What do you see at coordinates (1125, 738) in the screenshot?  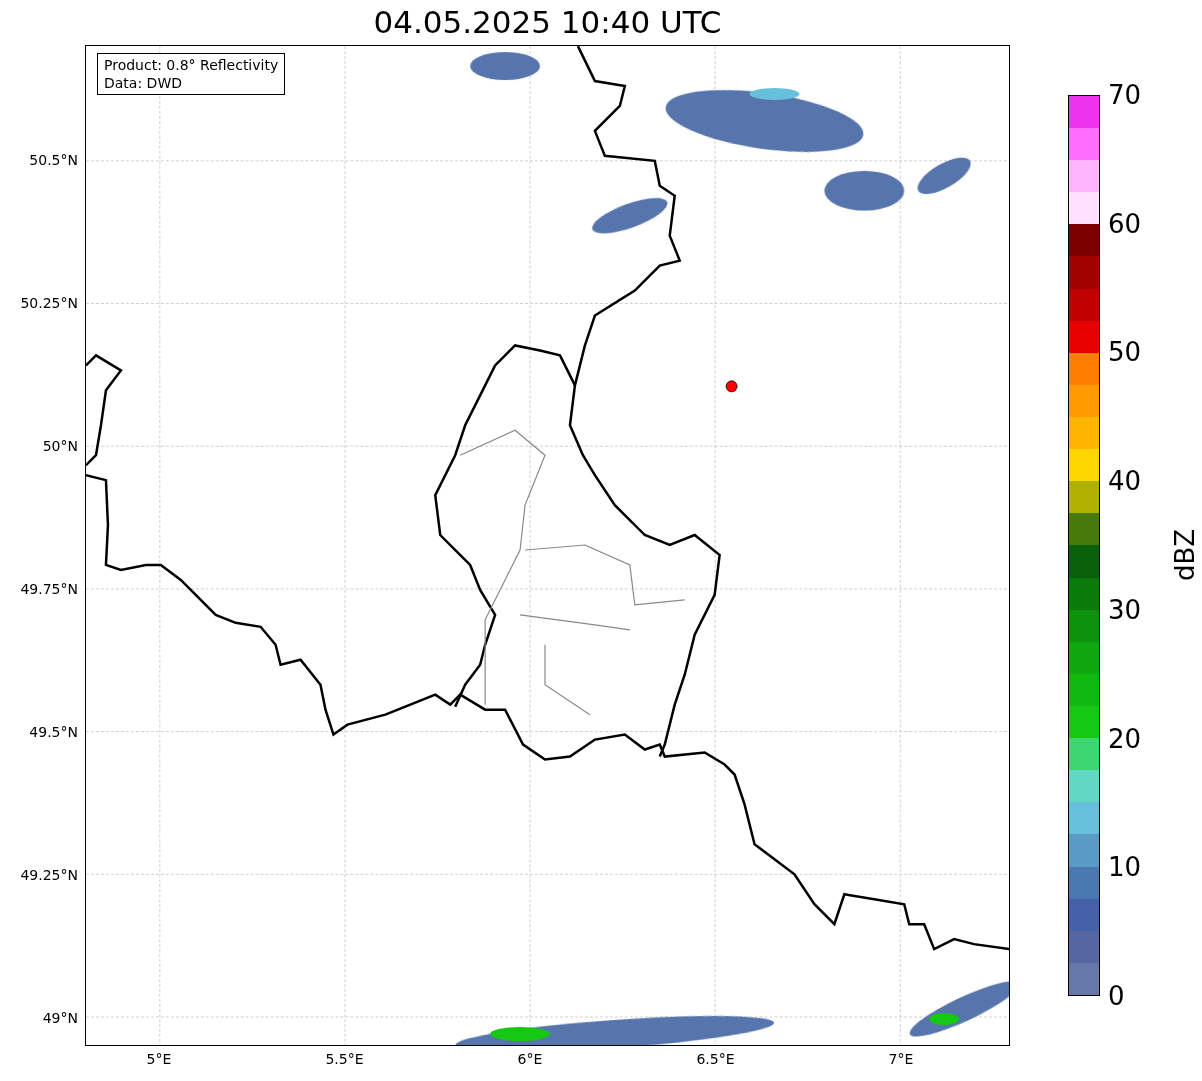 I see `colorbar-tick-label: 20` at bounding box center [1125, 738].